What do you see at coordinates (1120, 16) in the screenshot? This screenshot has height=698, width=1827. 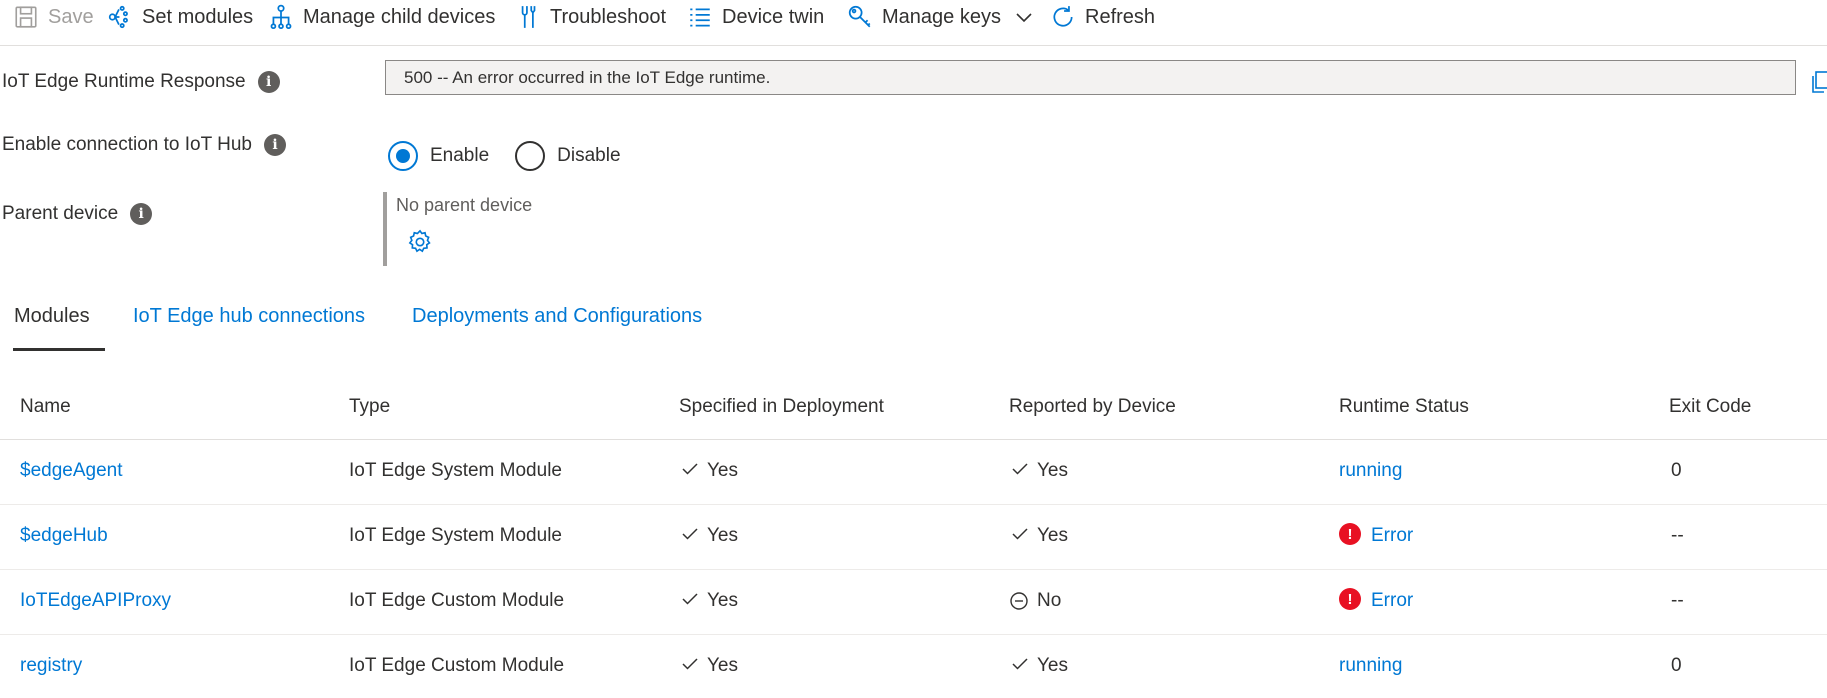 I see `refresh-label: Refresh` at bounding box center [1120, 16].